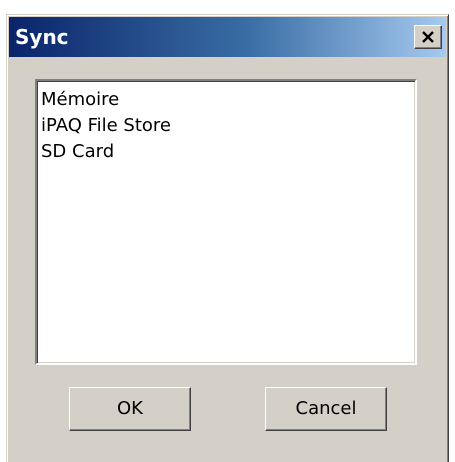 The width and height of the screenshot is (455, 462). Describe the element at coordinates (326, 409) in the screenshot. I see `cancel-button: Cancel` at that location.